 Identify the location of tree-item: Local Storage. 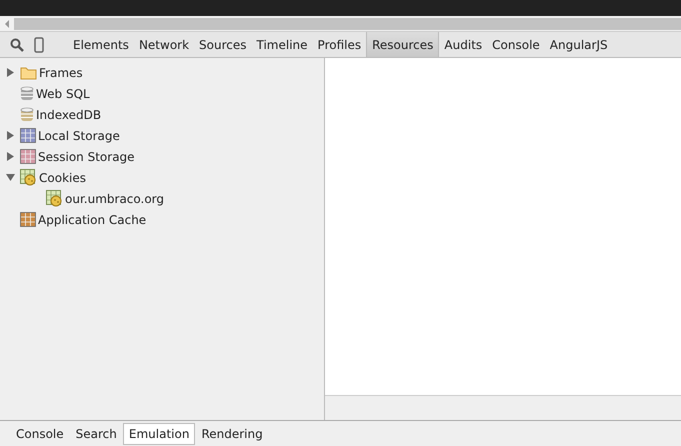
(79, 135).